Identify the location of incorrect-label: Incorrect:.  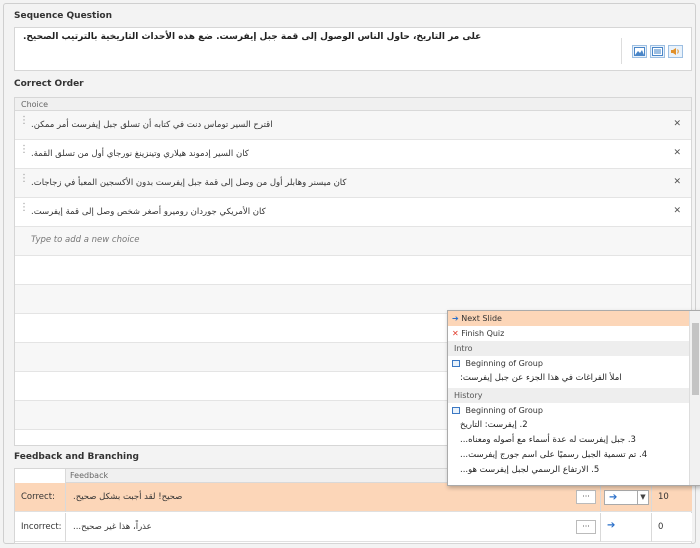
(41, 527).